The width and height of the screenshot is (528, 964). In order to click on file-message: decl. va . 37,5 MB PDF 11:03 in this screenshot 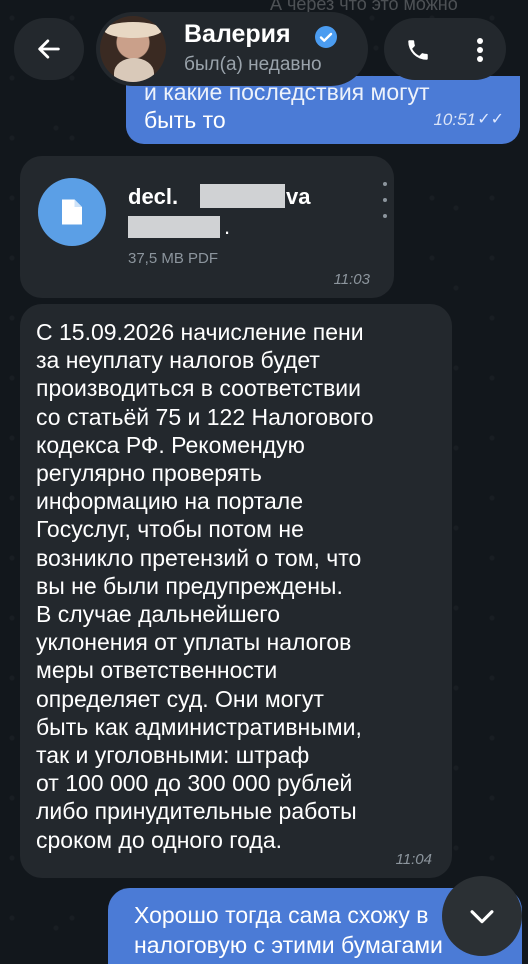, I will do `click(207, 227)`.